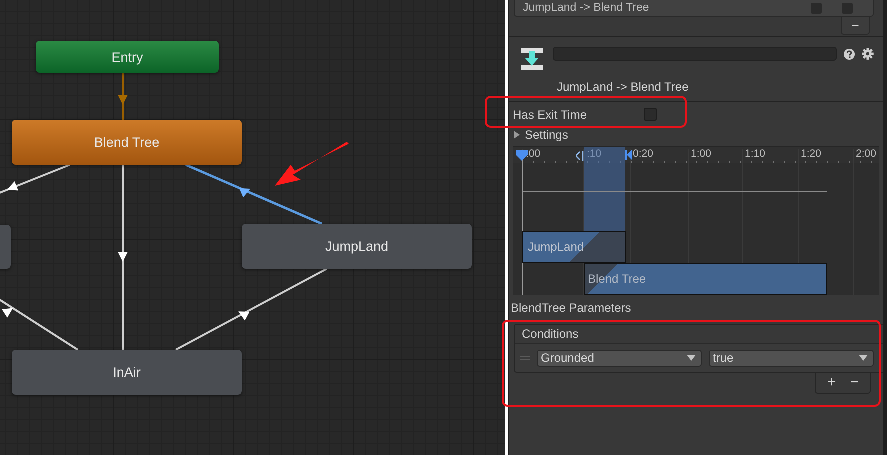 The height and width of the screenshot is (455, 889). I want to click on tick-label: :00, so click(533, 154).